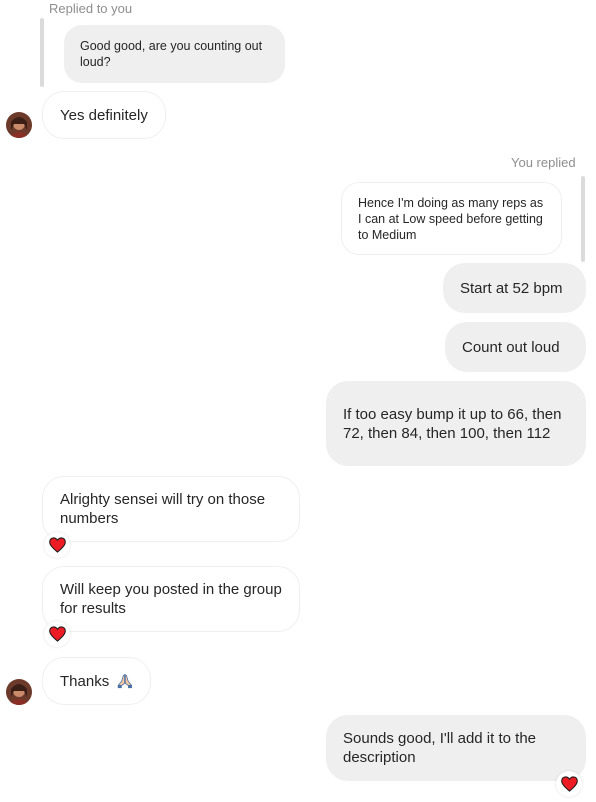 The image size is (596, 802). I want to click on message-text: Start at 52 bpm, so click(511, 288).